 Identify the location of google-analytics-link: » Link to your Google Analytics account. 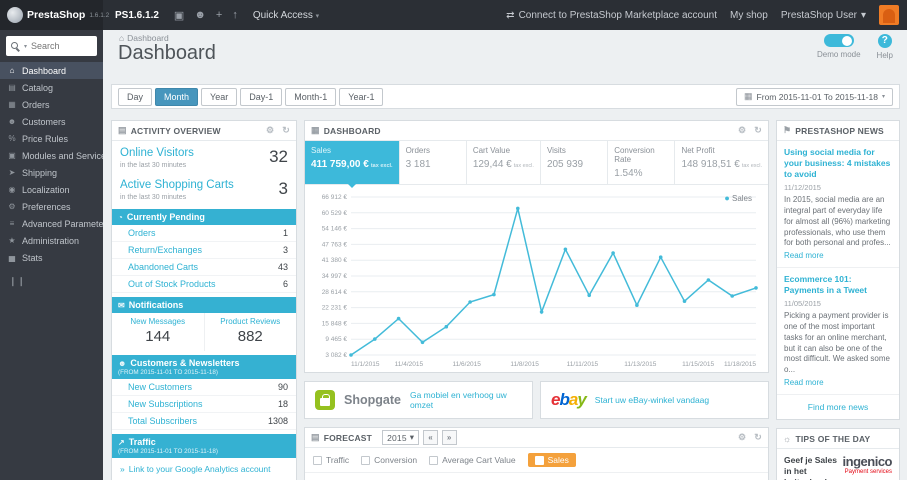
(204, 469).